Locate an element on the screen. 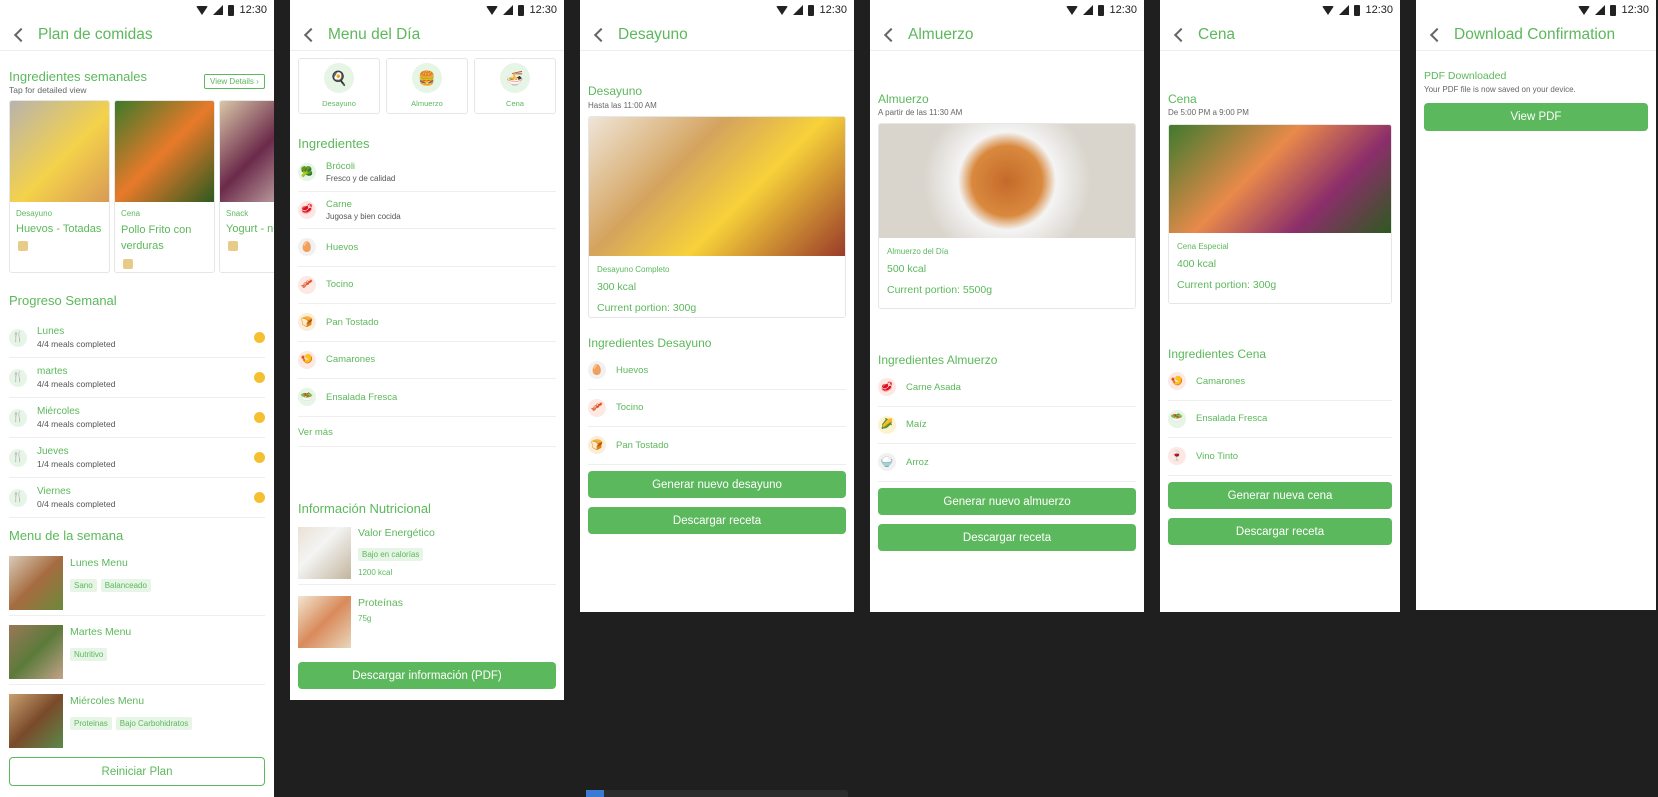 The width and height of the screenshot is (1658, 797). progress-row: 🍴 Miércoles 4/4 meals completed is located at coordinates (137, 418).